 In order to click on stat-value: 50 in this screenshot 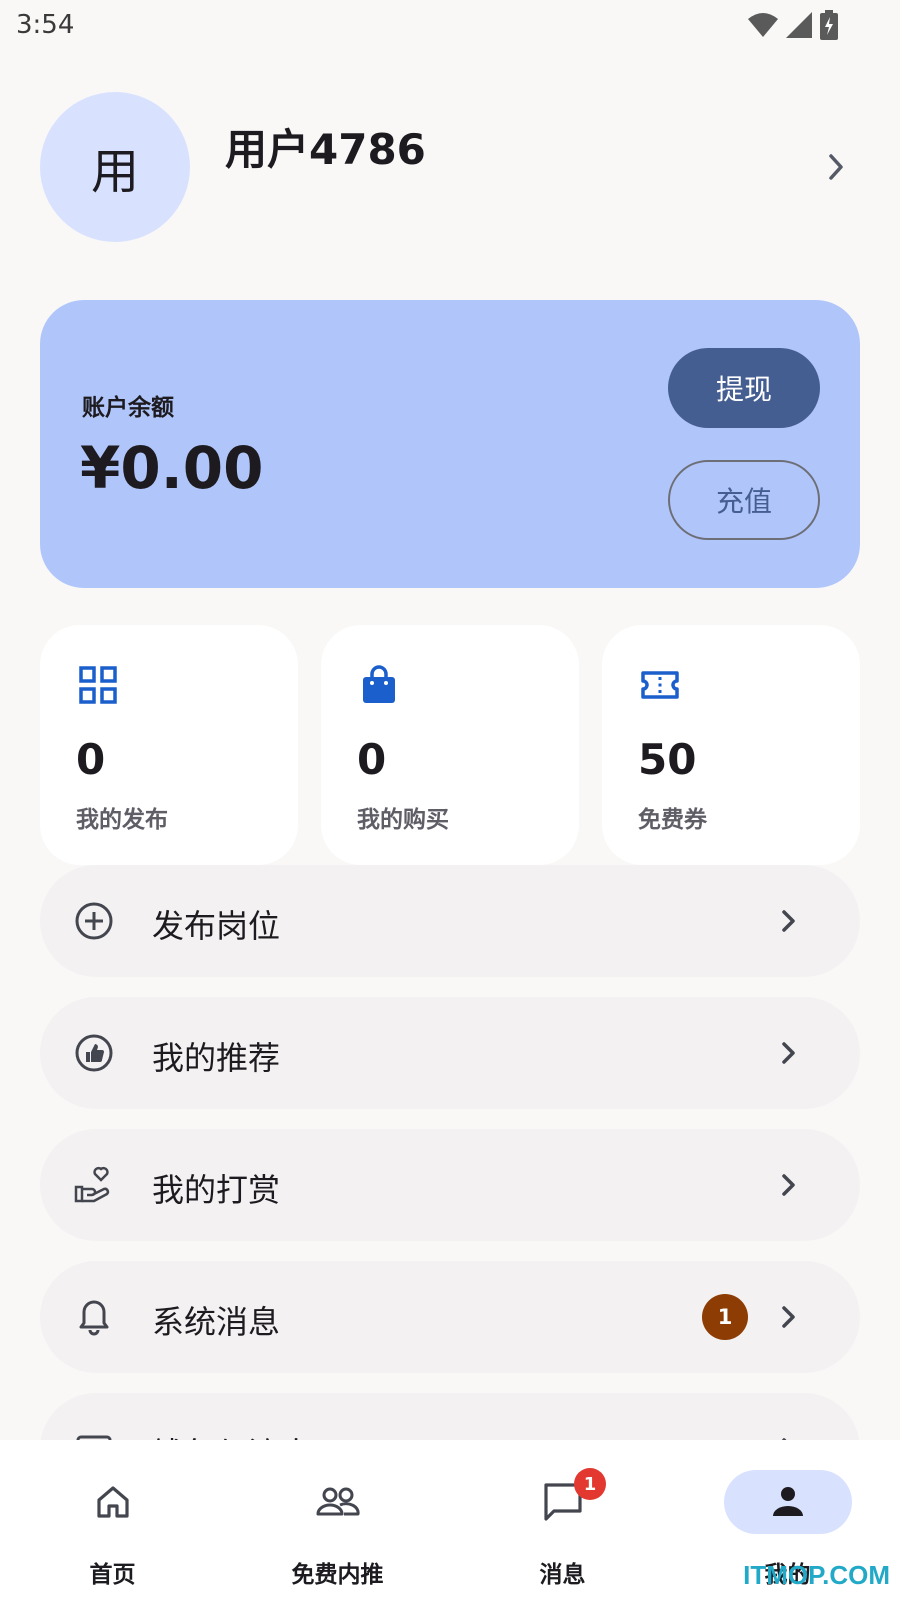, I will do `click(667, 759)`.